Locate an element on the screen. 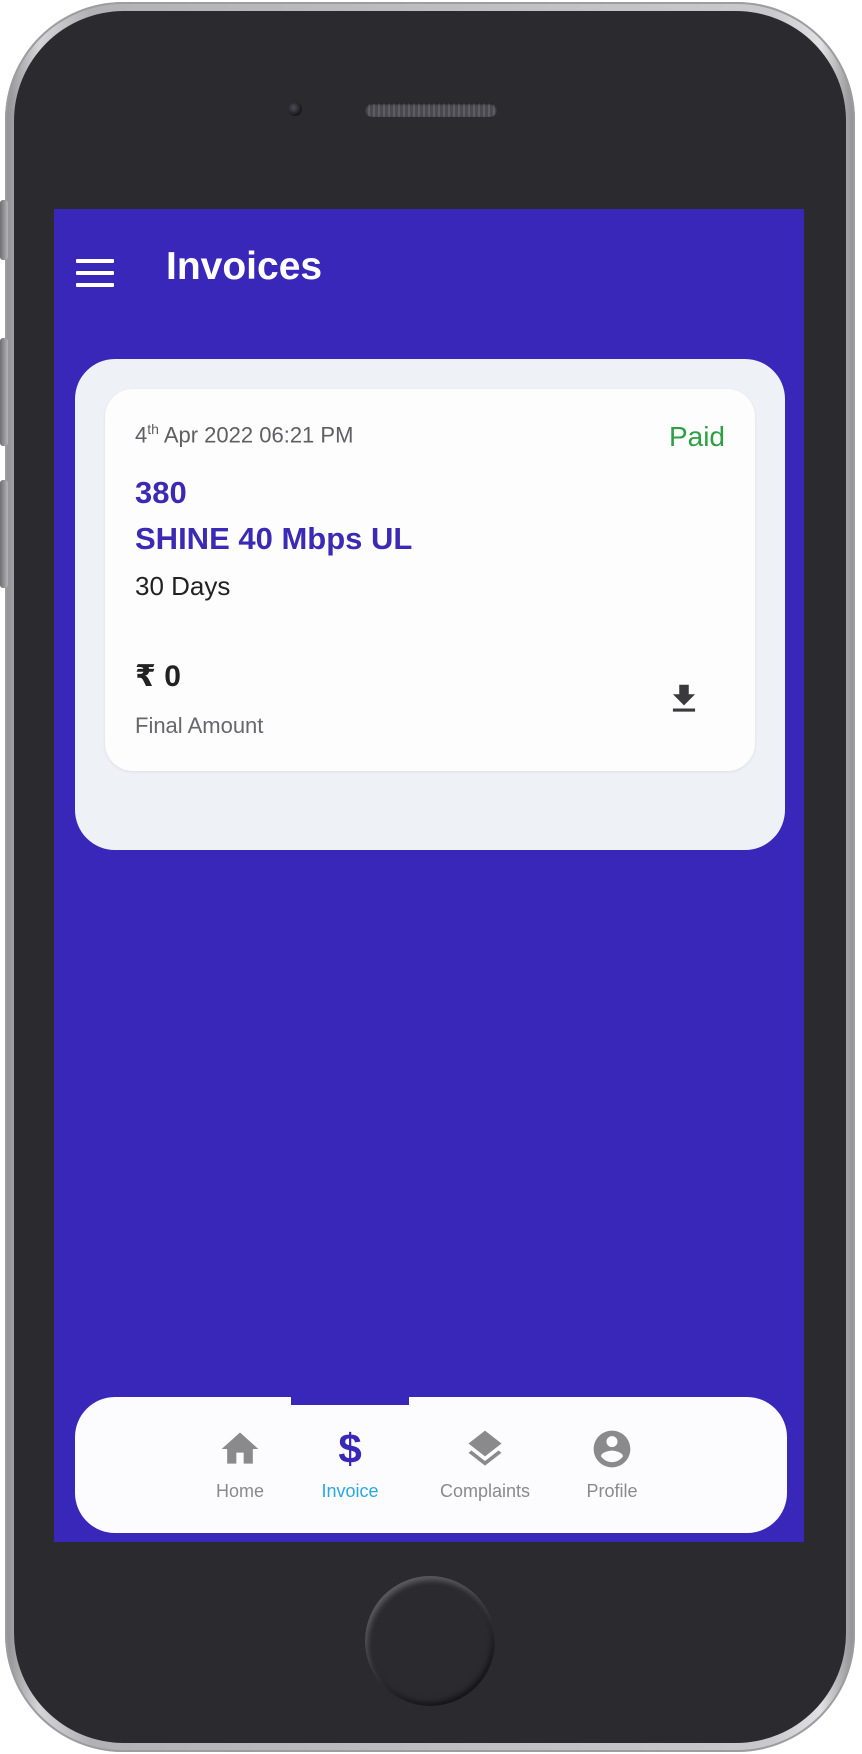 This screenshot has height=1754, width=862. invoice-plan-name: SHINE 40 Mbps UL is located at coordinates (274, 538).